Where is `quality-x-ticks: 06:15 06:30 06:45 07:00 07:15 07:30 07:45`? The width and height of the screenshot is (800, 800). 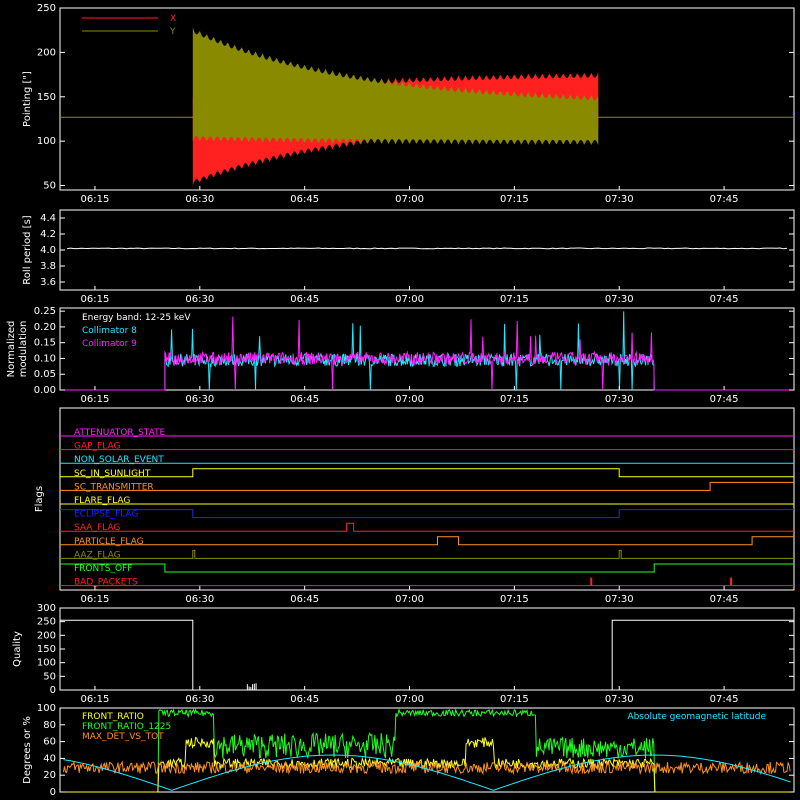 quality-x-ticks: 06:15 06:30 06:45 07:00 07:15 07:30 07:45 is located at coordinates (410, 695).